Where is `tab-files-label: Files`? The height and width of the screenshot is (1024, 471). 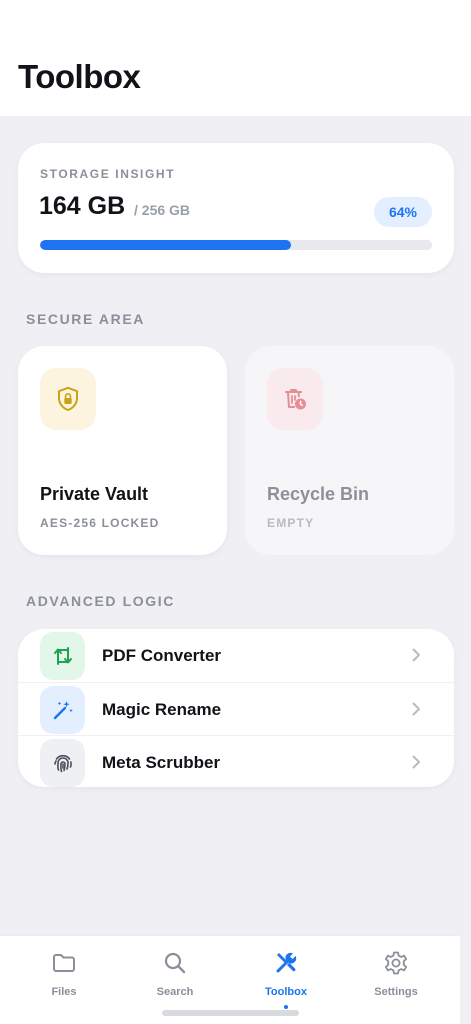 tab-files-label: Files is located at coordinates (64, 992).